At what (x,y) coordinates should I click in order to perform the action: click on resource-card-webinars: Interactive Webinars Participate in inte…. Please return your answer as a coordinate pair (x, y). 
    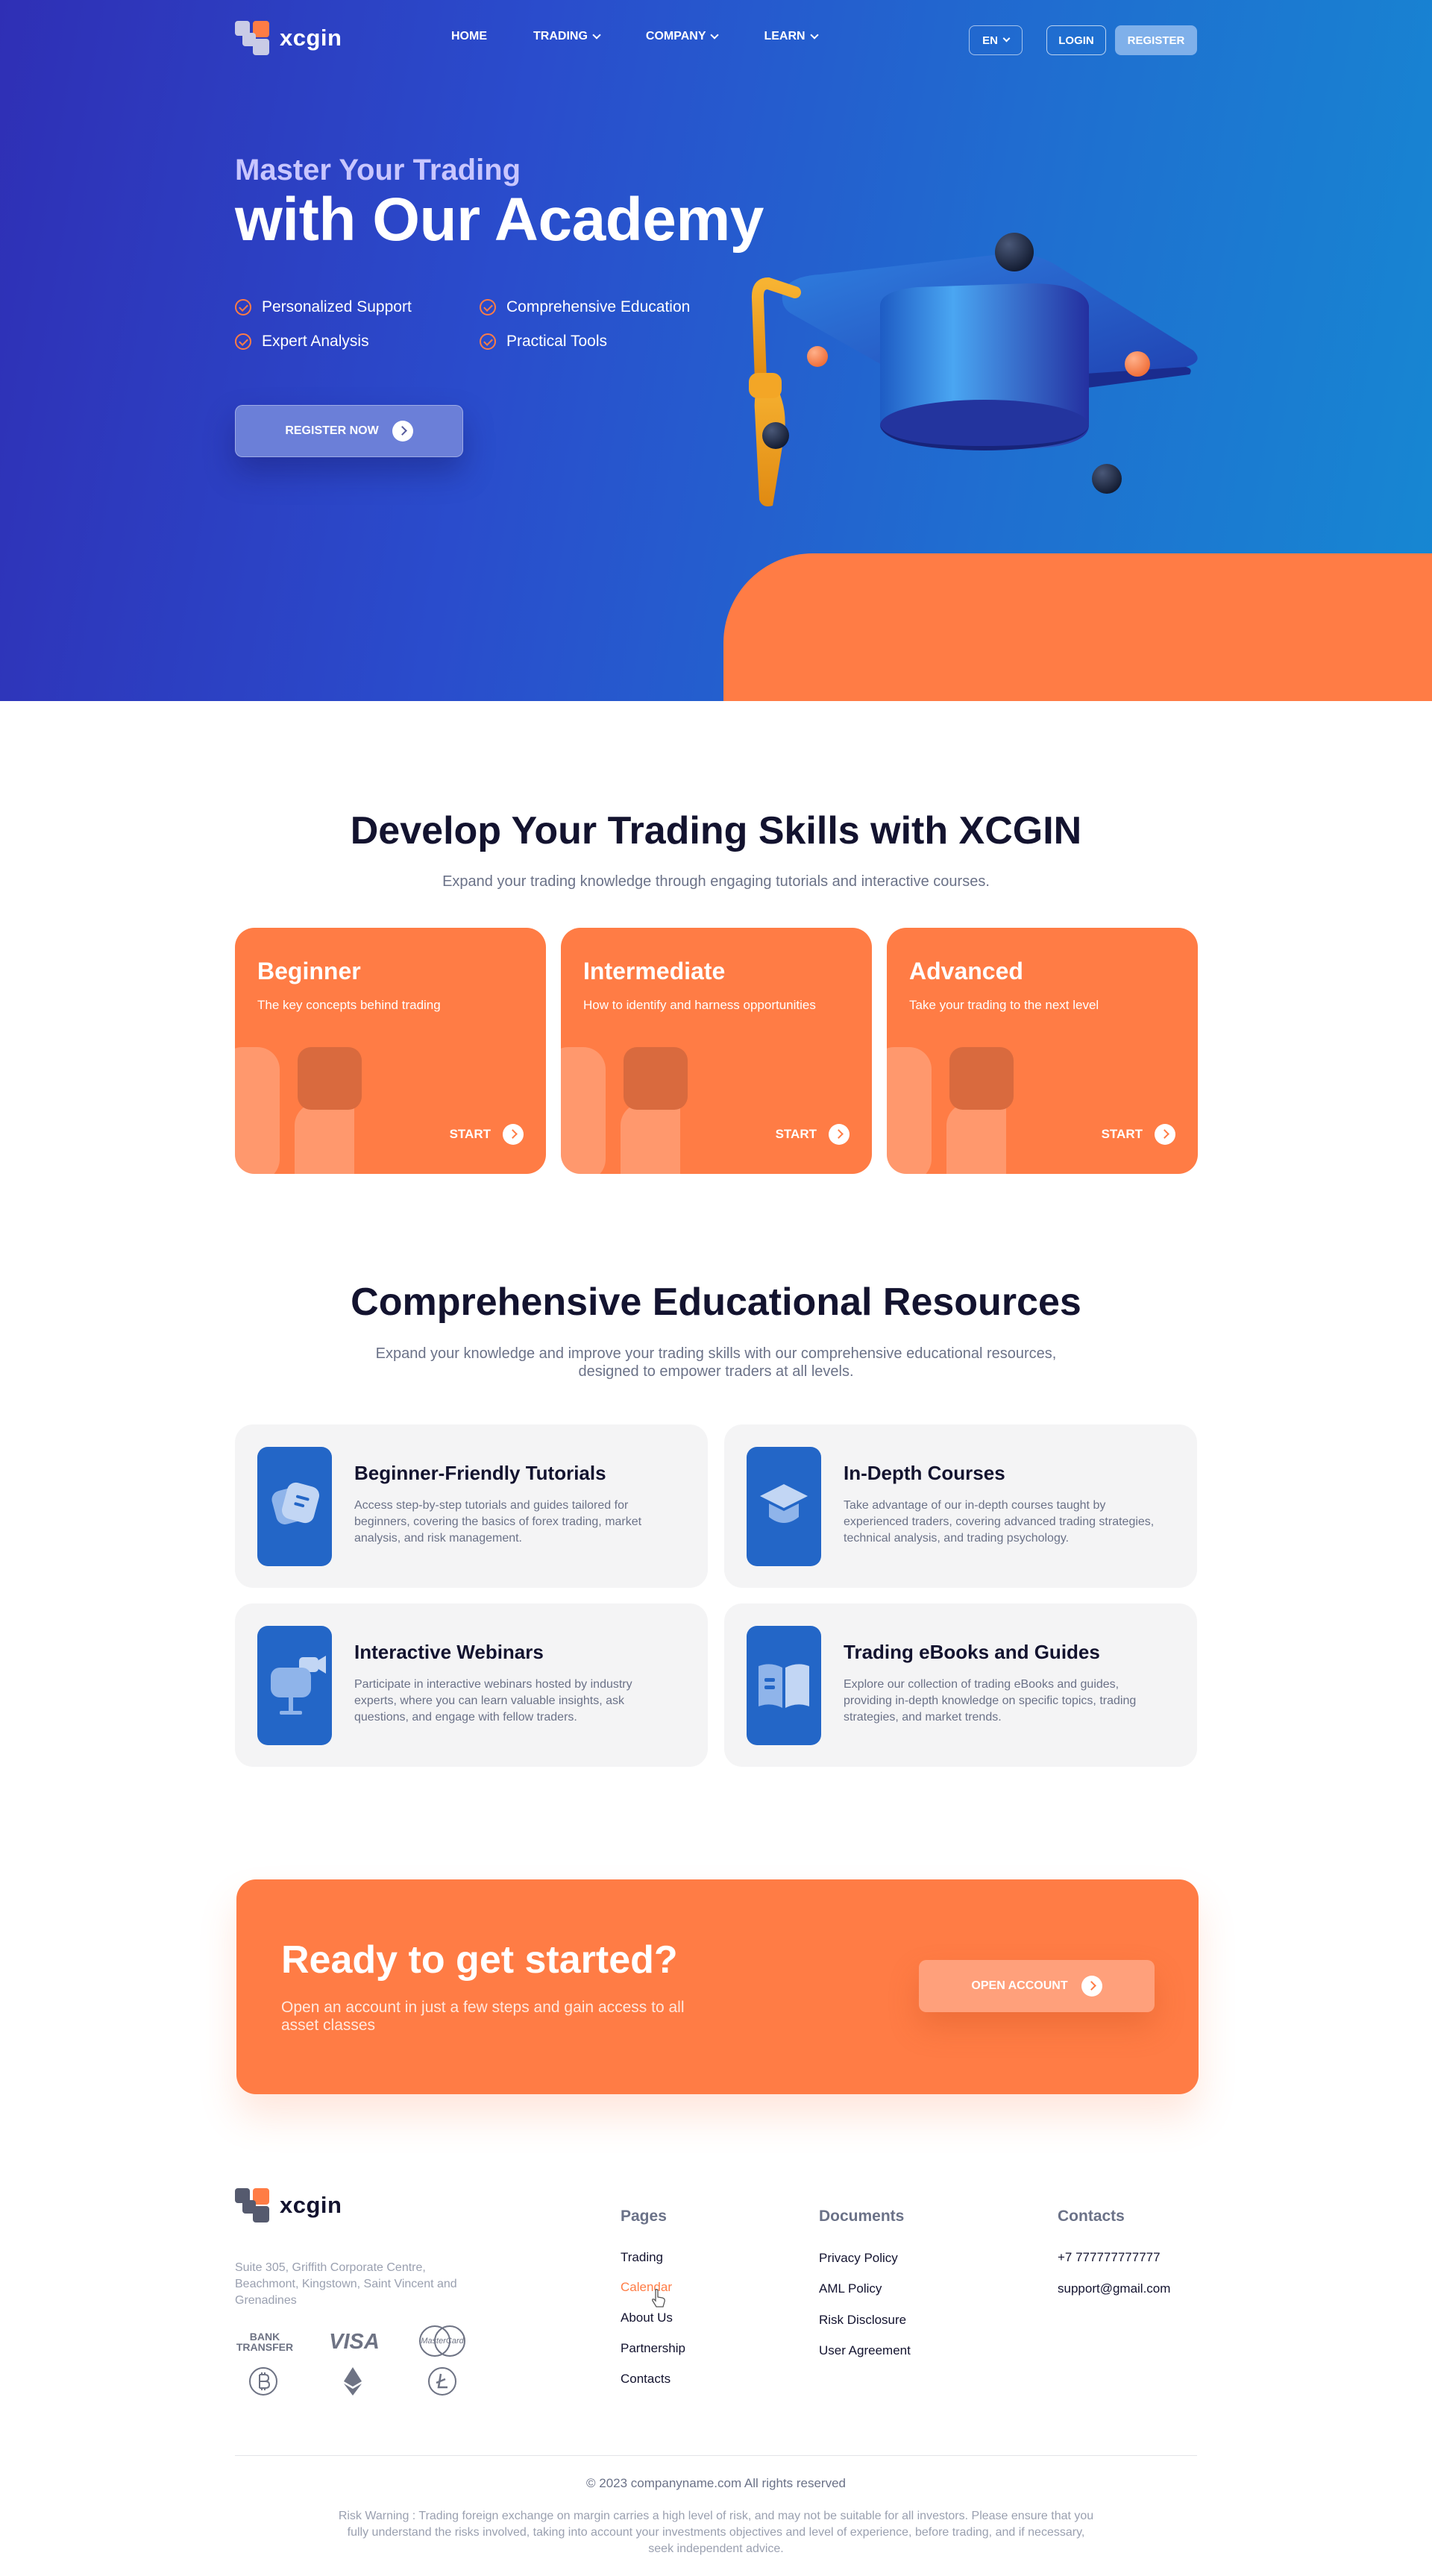
    Looking at the image, I should click on (471, 1685).